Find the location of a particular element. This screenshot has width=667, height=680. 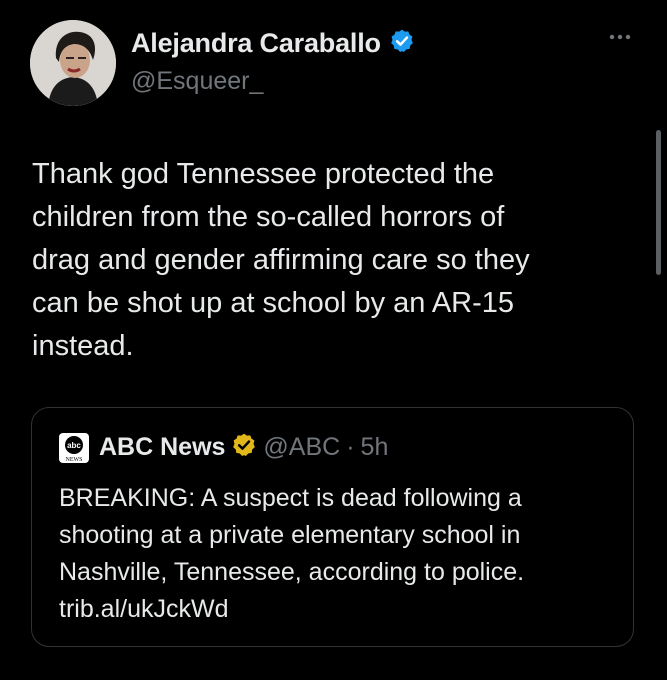

more-horizontal-icon is located at coordinates (620, 37).